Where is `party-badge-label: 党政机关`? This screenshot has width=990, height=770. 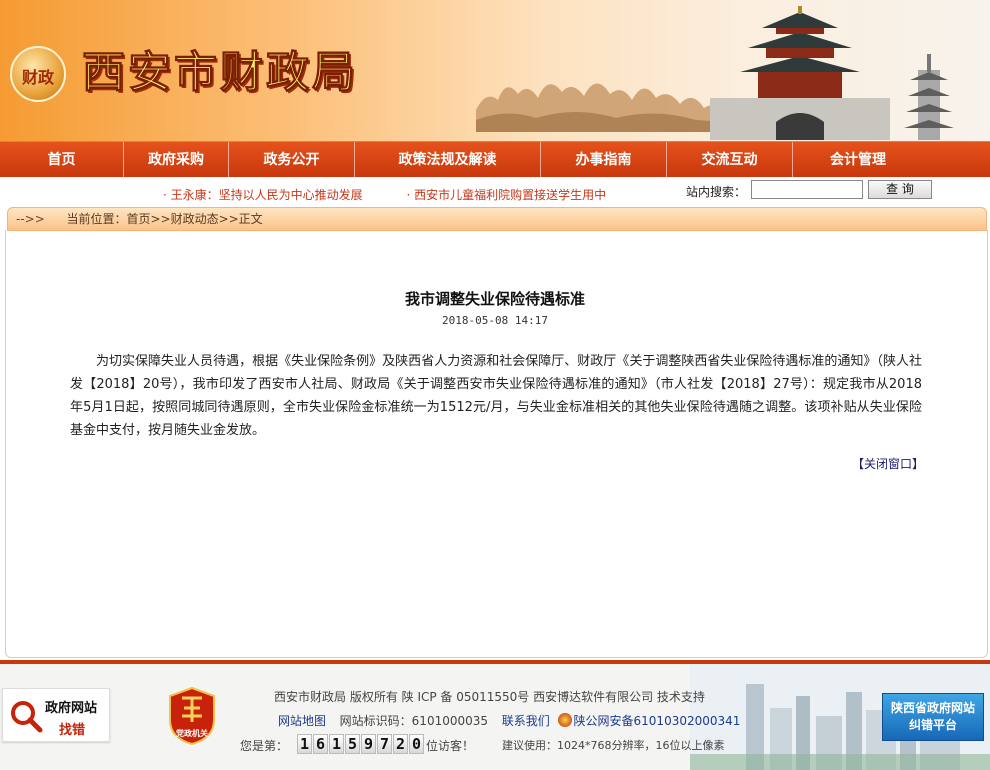 party-badge-label: 党政机关 is located at coordinates (192, 733).